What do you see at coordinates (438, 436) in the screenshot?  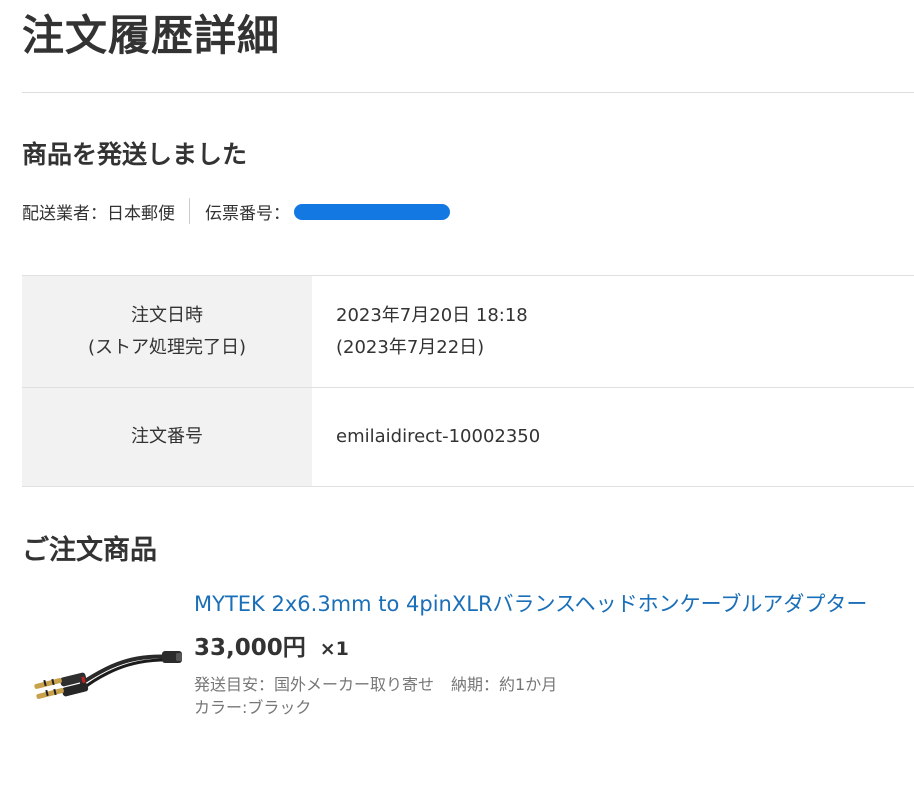 I see `order-number-value-text: emilaidirect-10002350` at bounding box center [438, 436].